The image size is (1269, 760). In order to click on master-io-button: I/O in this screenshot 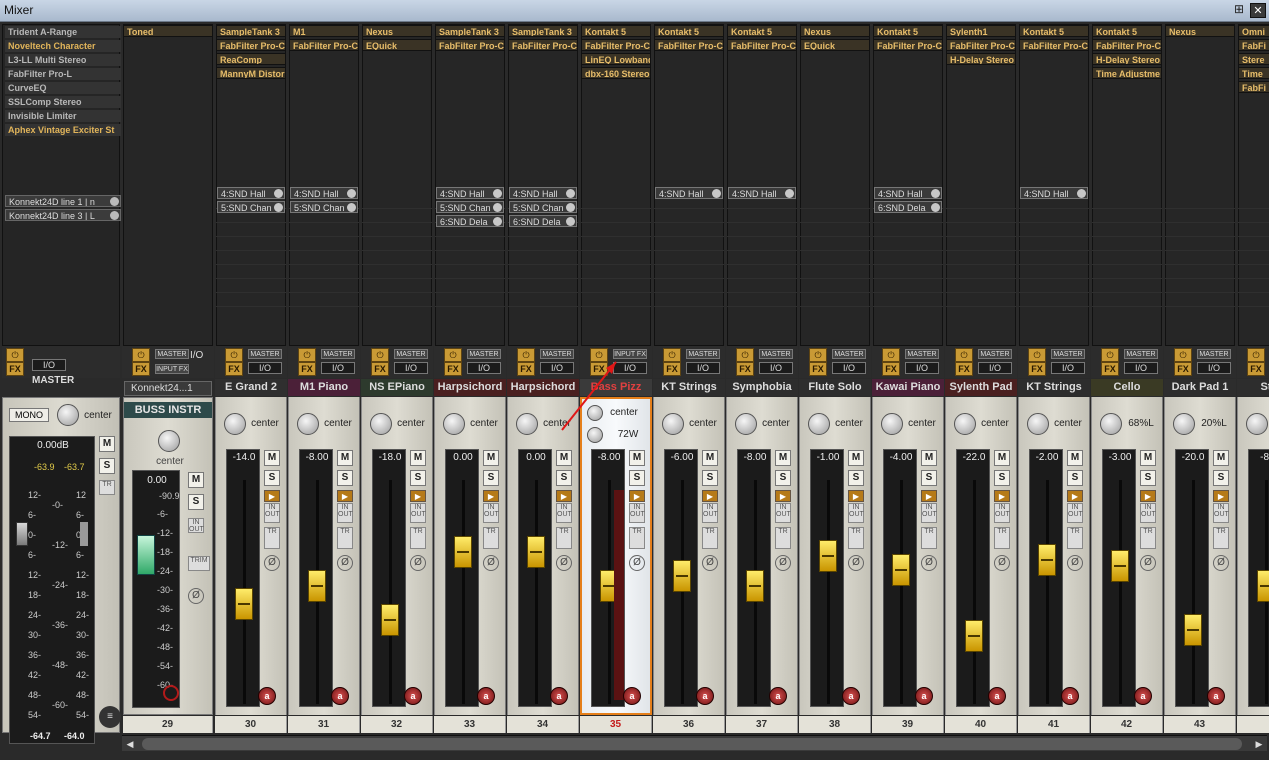, I will do `click(49, 365)`.